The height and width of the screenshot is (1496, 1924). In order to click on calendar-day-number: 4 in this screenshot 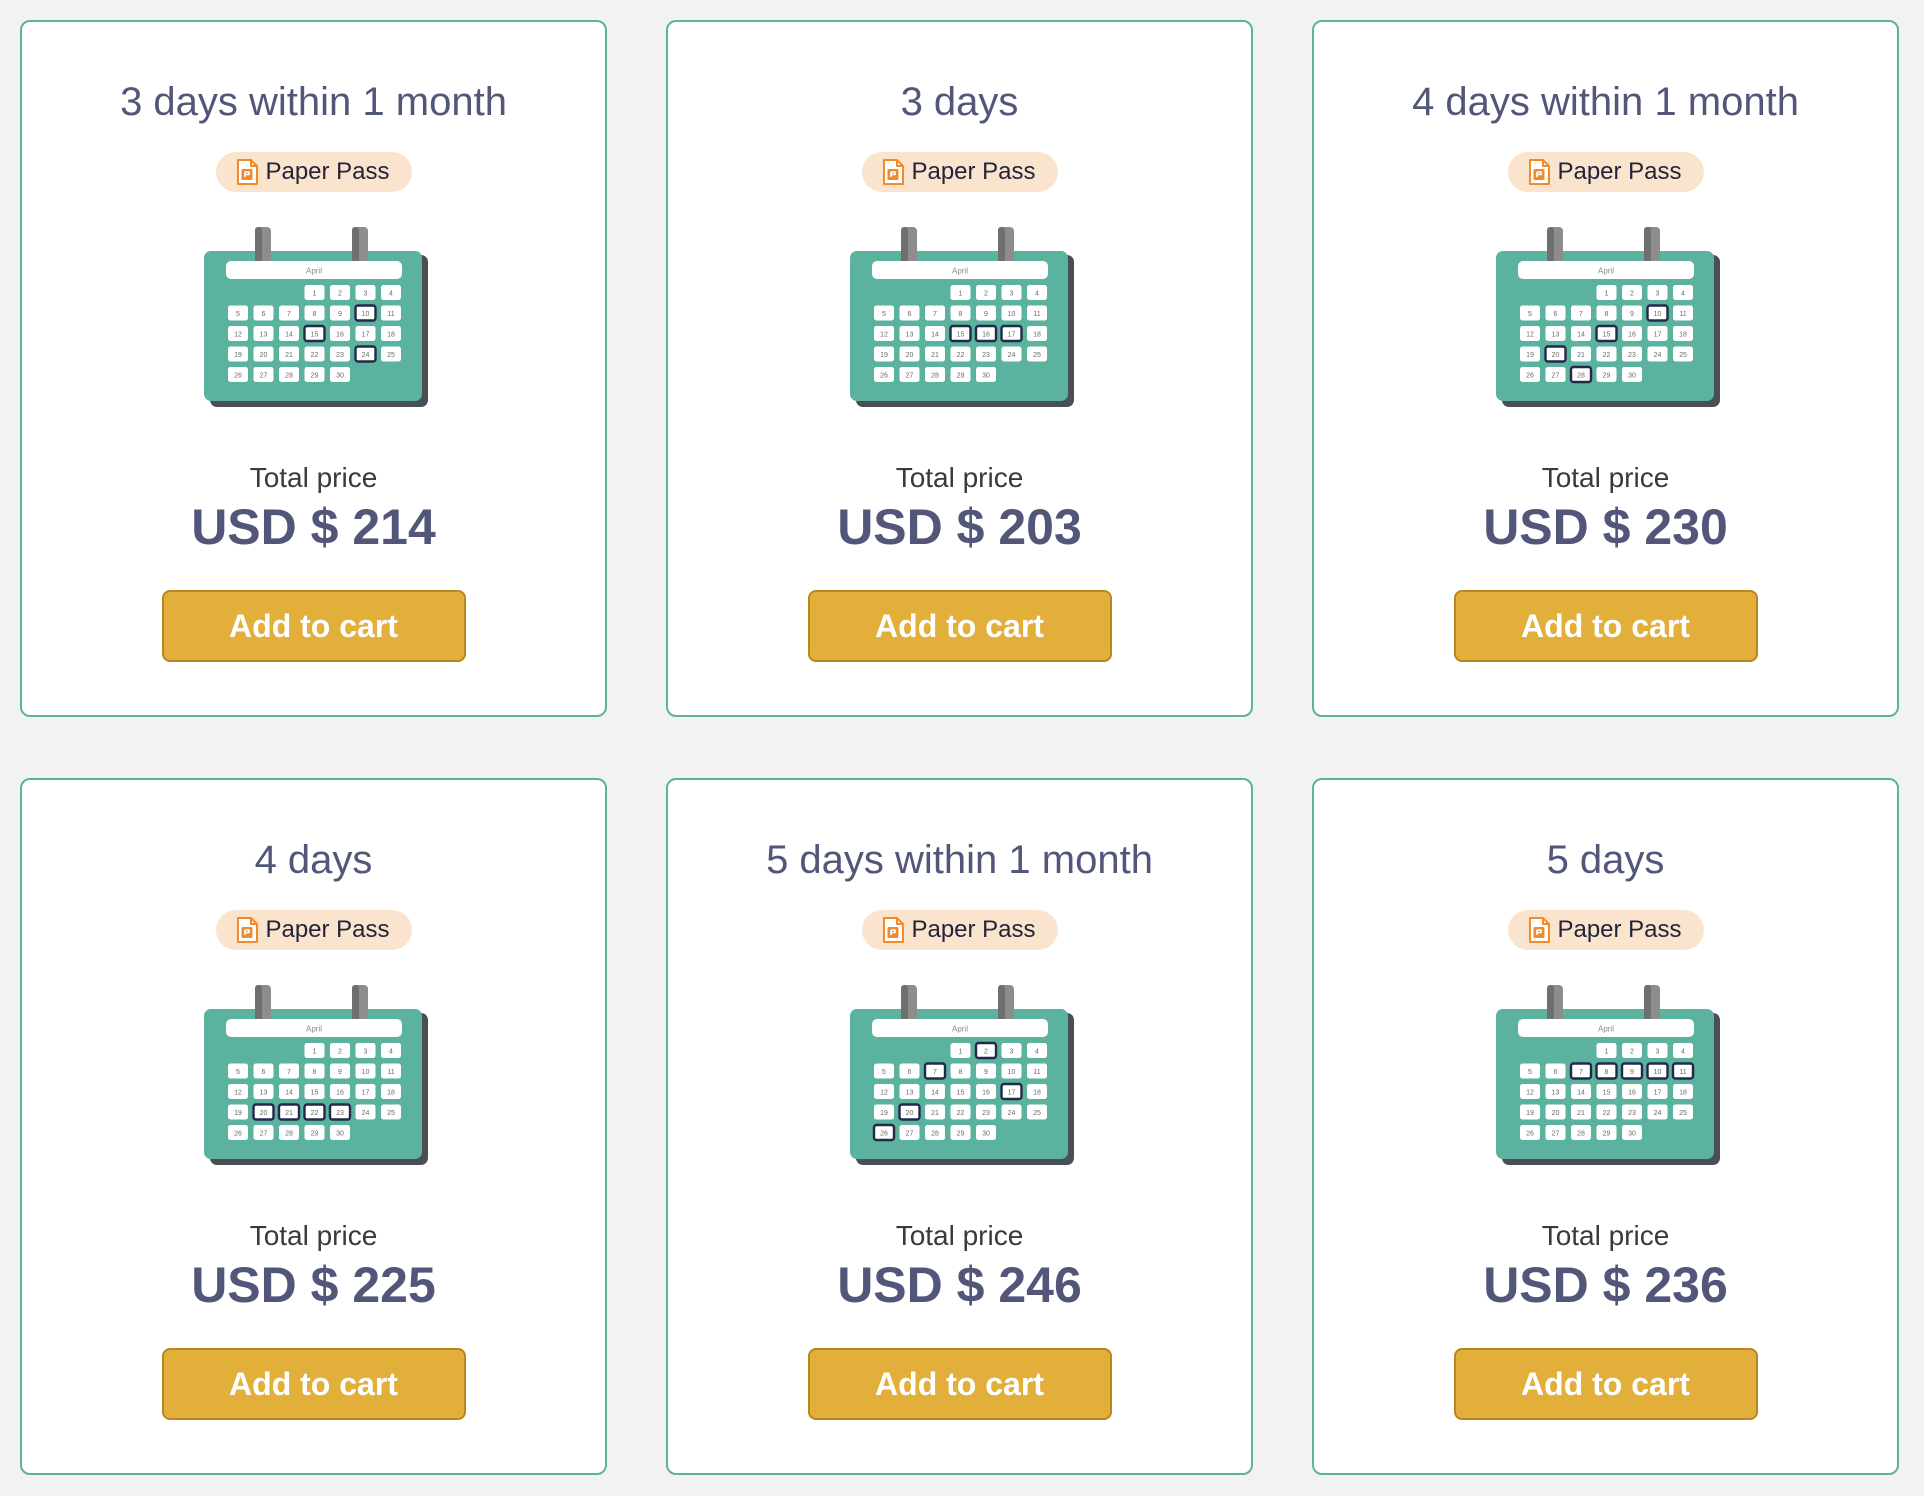, I will do `click(1683, 294)`.